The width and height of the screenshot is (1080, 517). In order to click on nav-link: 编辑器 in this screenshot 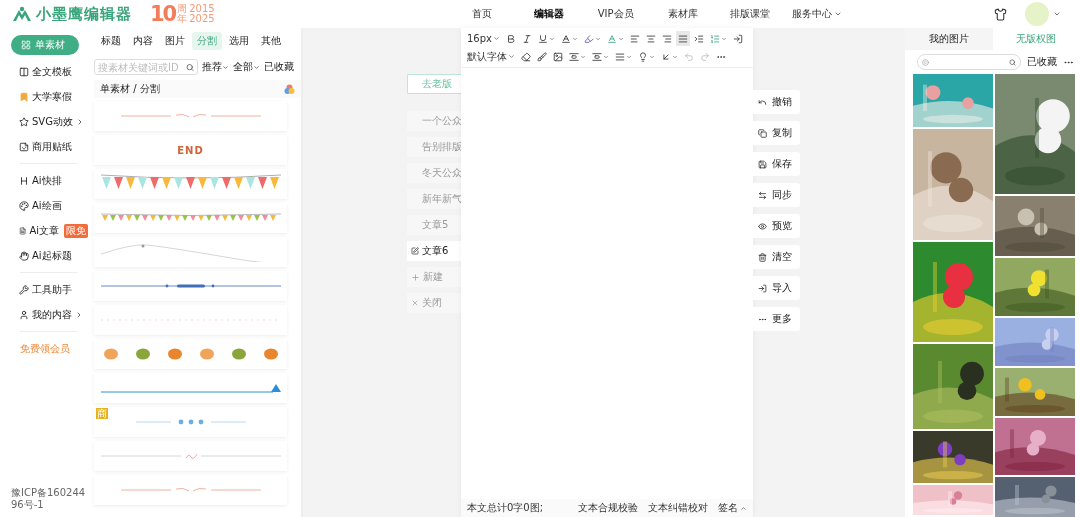, I will do `click(548, 14)`.